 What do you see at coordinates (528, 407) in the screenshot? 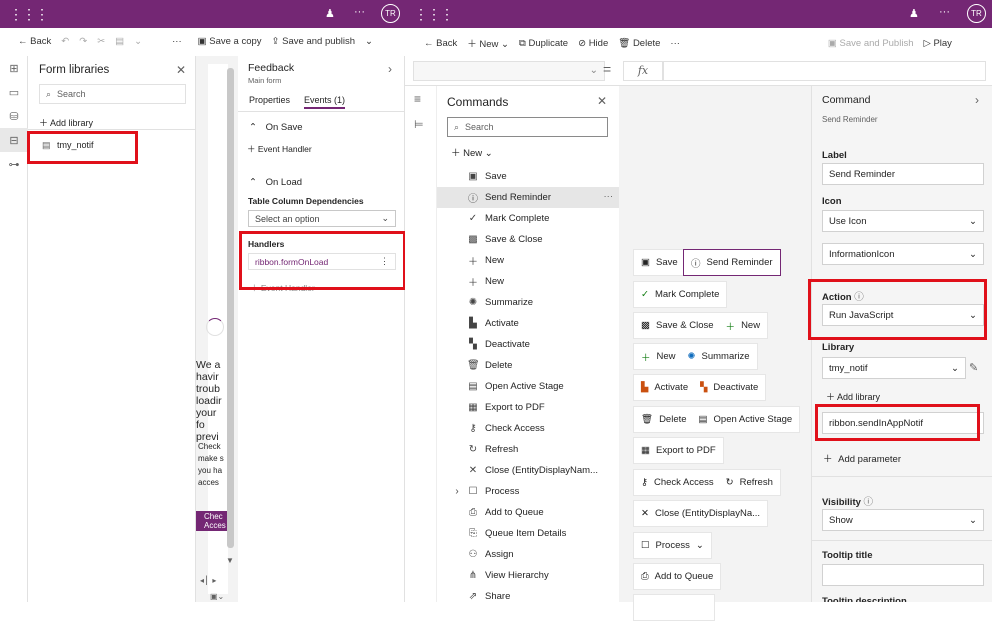
I see `command-item: ▦ Export to PDF` at bounding box center [528, 407].